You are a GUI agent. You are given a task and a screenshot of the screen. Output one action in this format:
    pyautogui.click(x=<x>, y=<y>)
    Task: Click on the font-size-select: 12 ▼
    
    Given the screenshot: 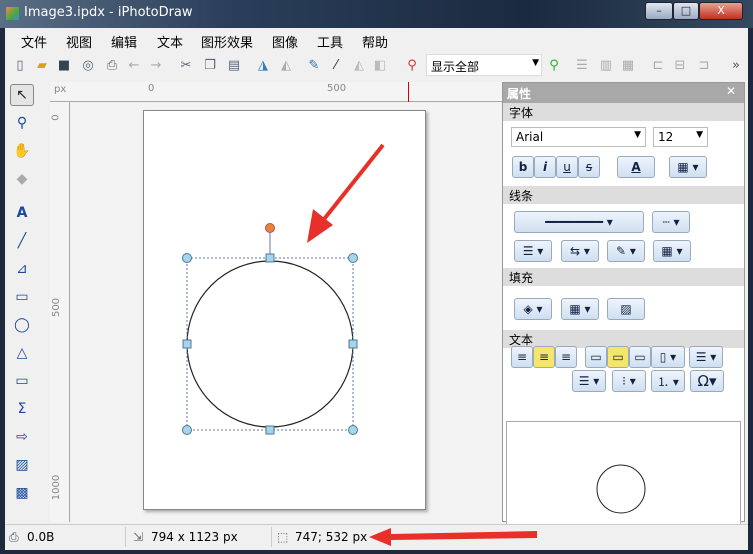 What is the action you would take?
    pyautogui.click(x=680, y=137)
    